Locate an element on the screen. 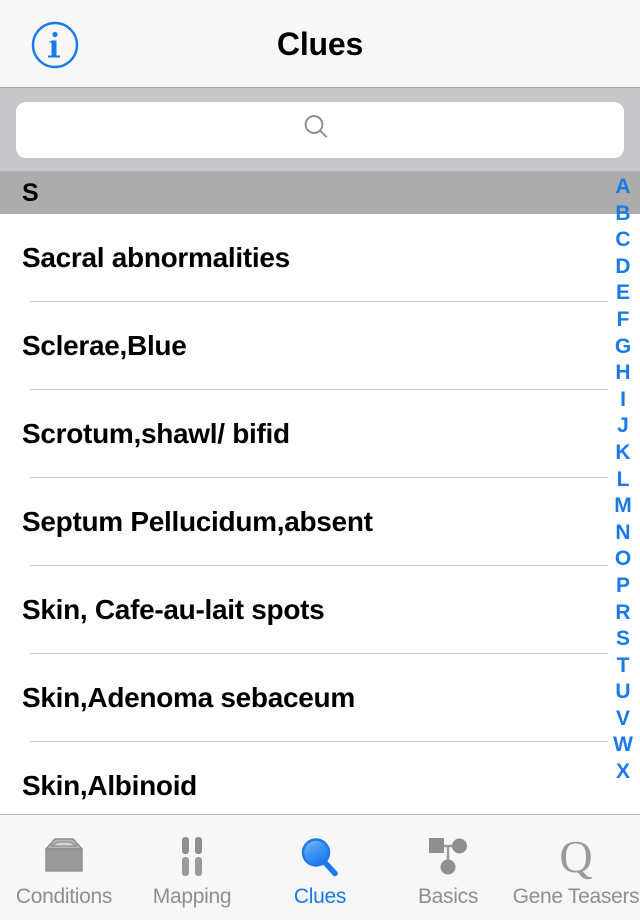 This screenshot has height=920, width=640. svg-text: Q is located at coordinates (575, 857).